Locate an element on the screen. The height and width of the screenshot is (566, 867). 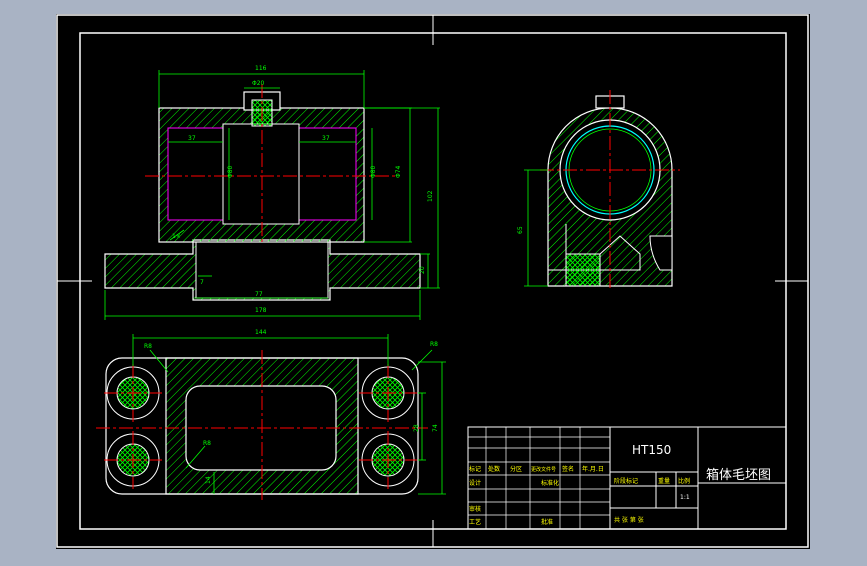
scale-value: 1:1 is located at coordinates (685, 497).